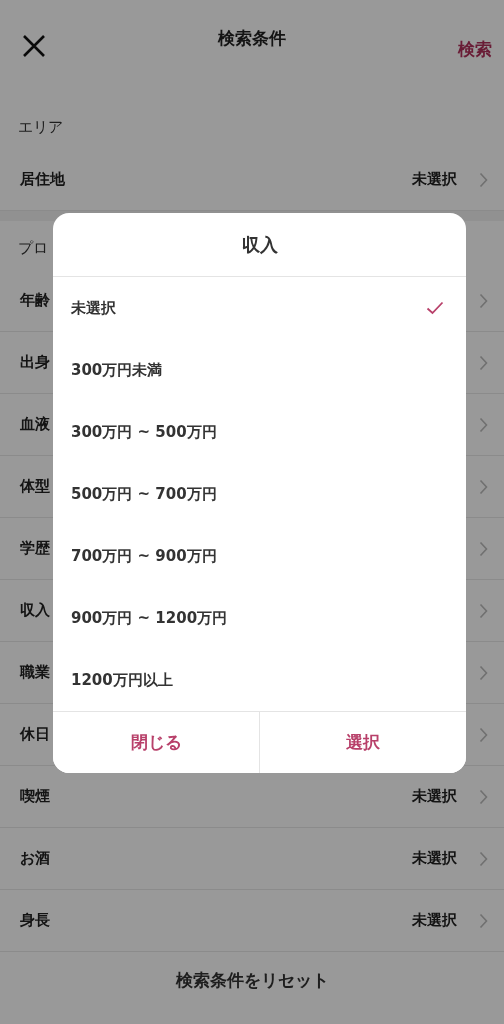 This screenshot has width=504, height=1024. Describe the element at coordinates (252, 38) in the screenshot. I see `page-title: 検索条件` at that location.